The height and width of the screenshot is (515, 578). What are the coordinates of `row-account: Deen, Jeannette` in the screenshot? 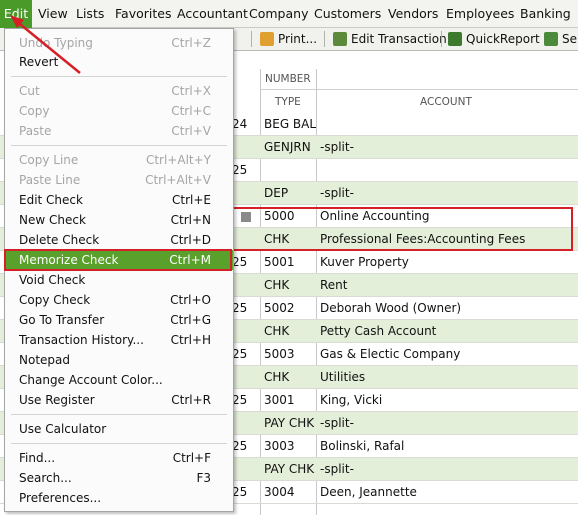 It's located at (368, 492).